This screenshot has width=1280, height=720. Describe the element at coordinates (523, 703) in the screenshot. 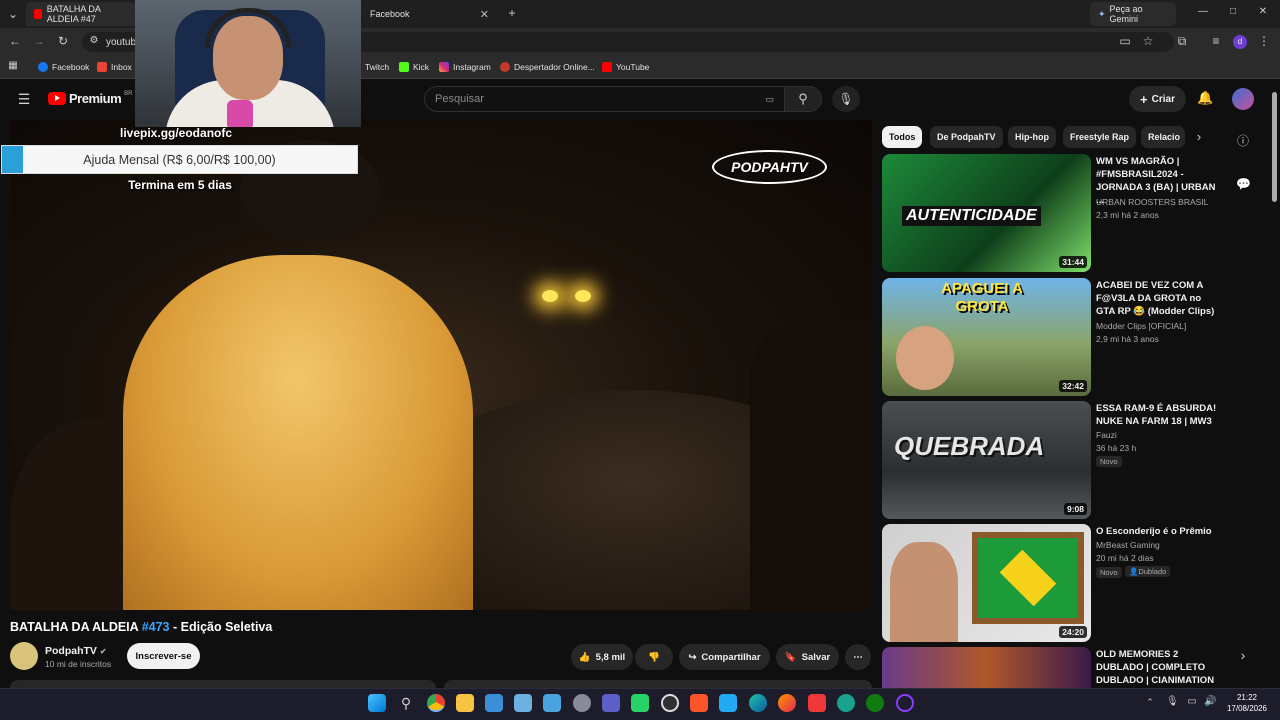

I see `notepad-icon` at that location.